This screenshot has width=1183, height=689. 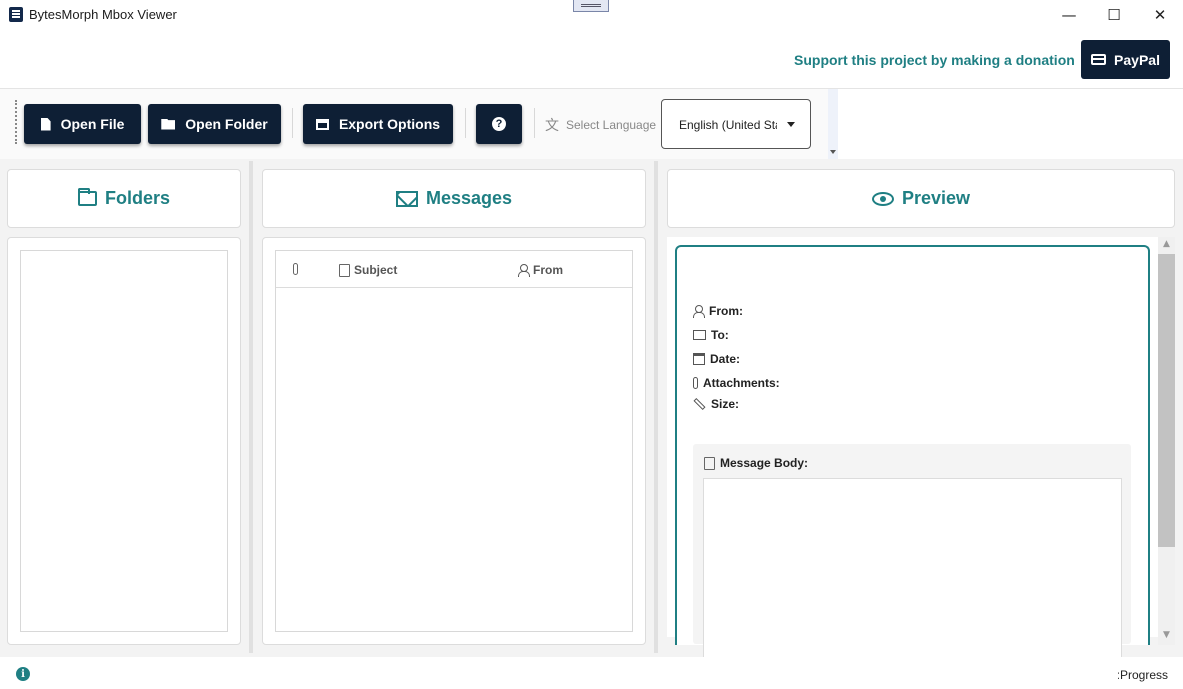 I want to click on help-button: ?, so click(x=499, y=124).